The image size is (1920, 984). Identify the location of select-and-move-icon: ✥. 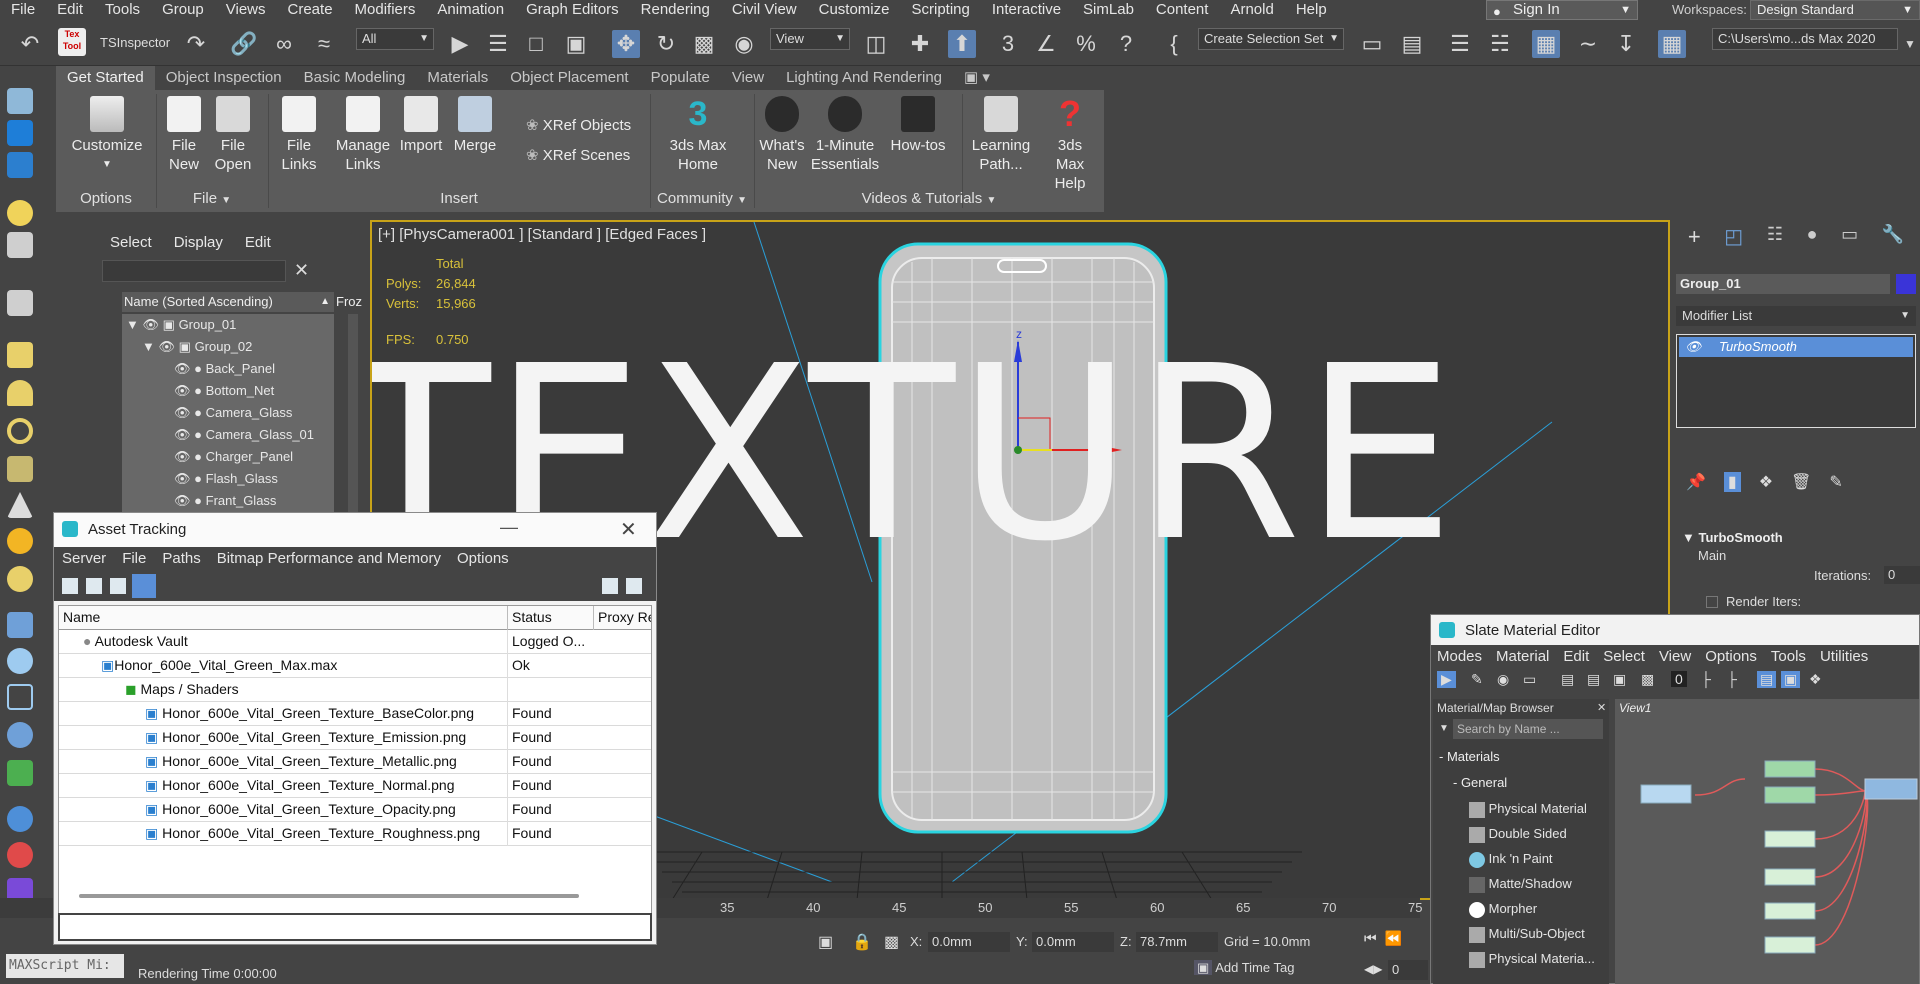
(626, 44).